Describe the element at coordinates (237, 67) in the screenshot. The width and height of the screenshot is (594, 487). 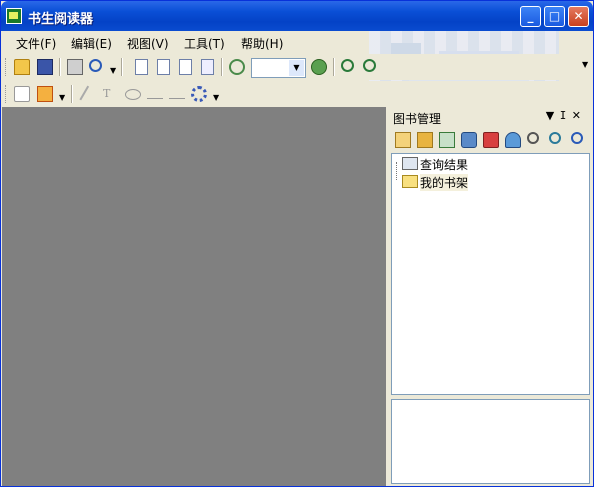
I see `zoom-out-circle-icon` at that location.